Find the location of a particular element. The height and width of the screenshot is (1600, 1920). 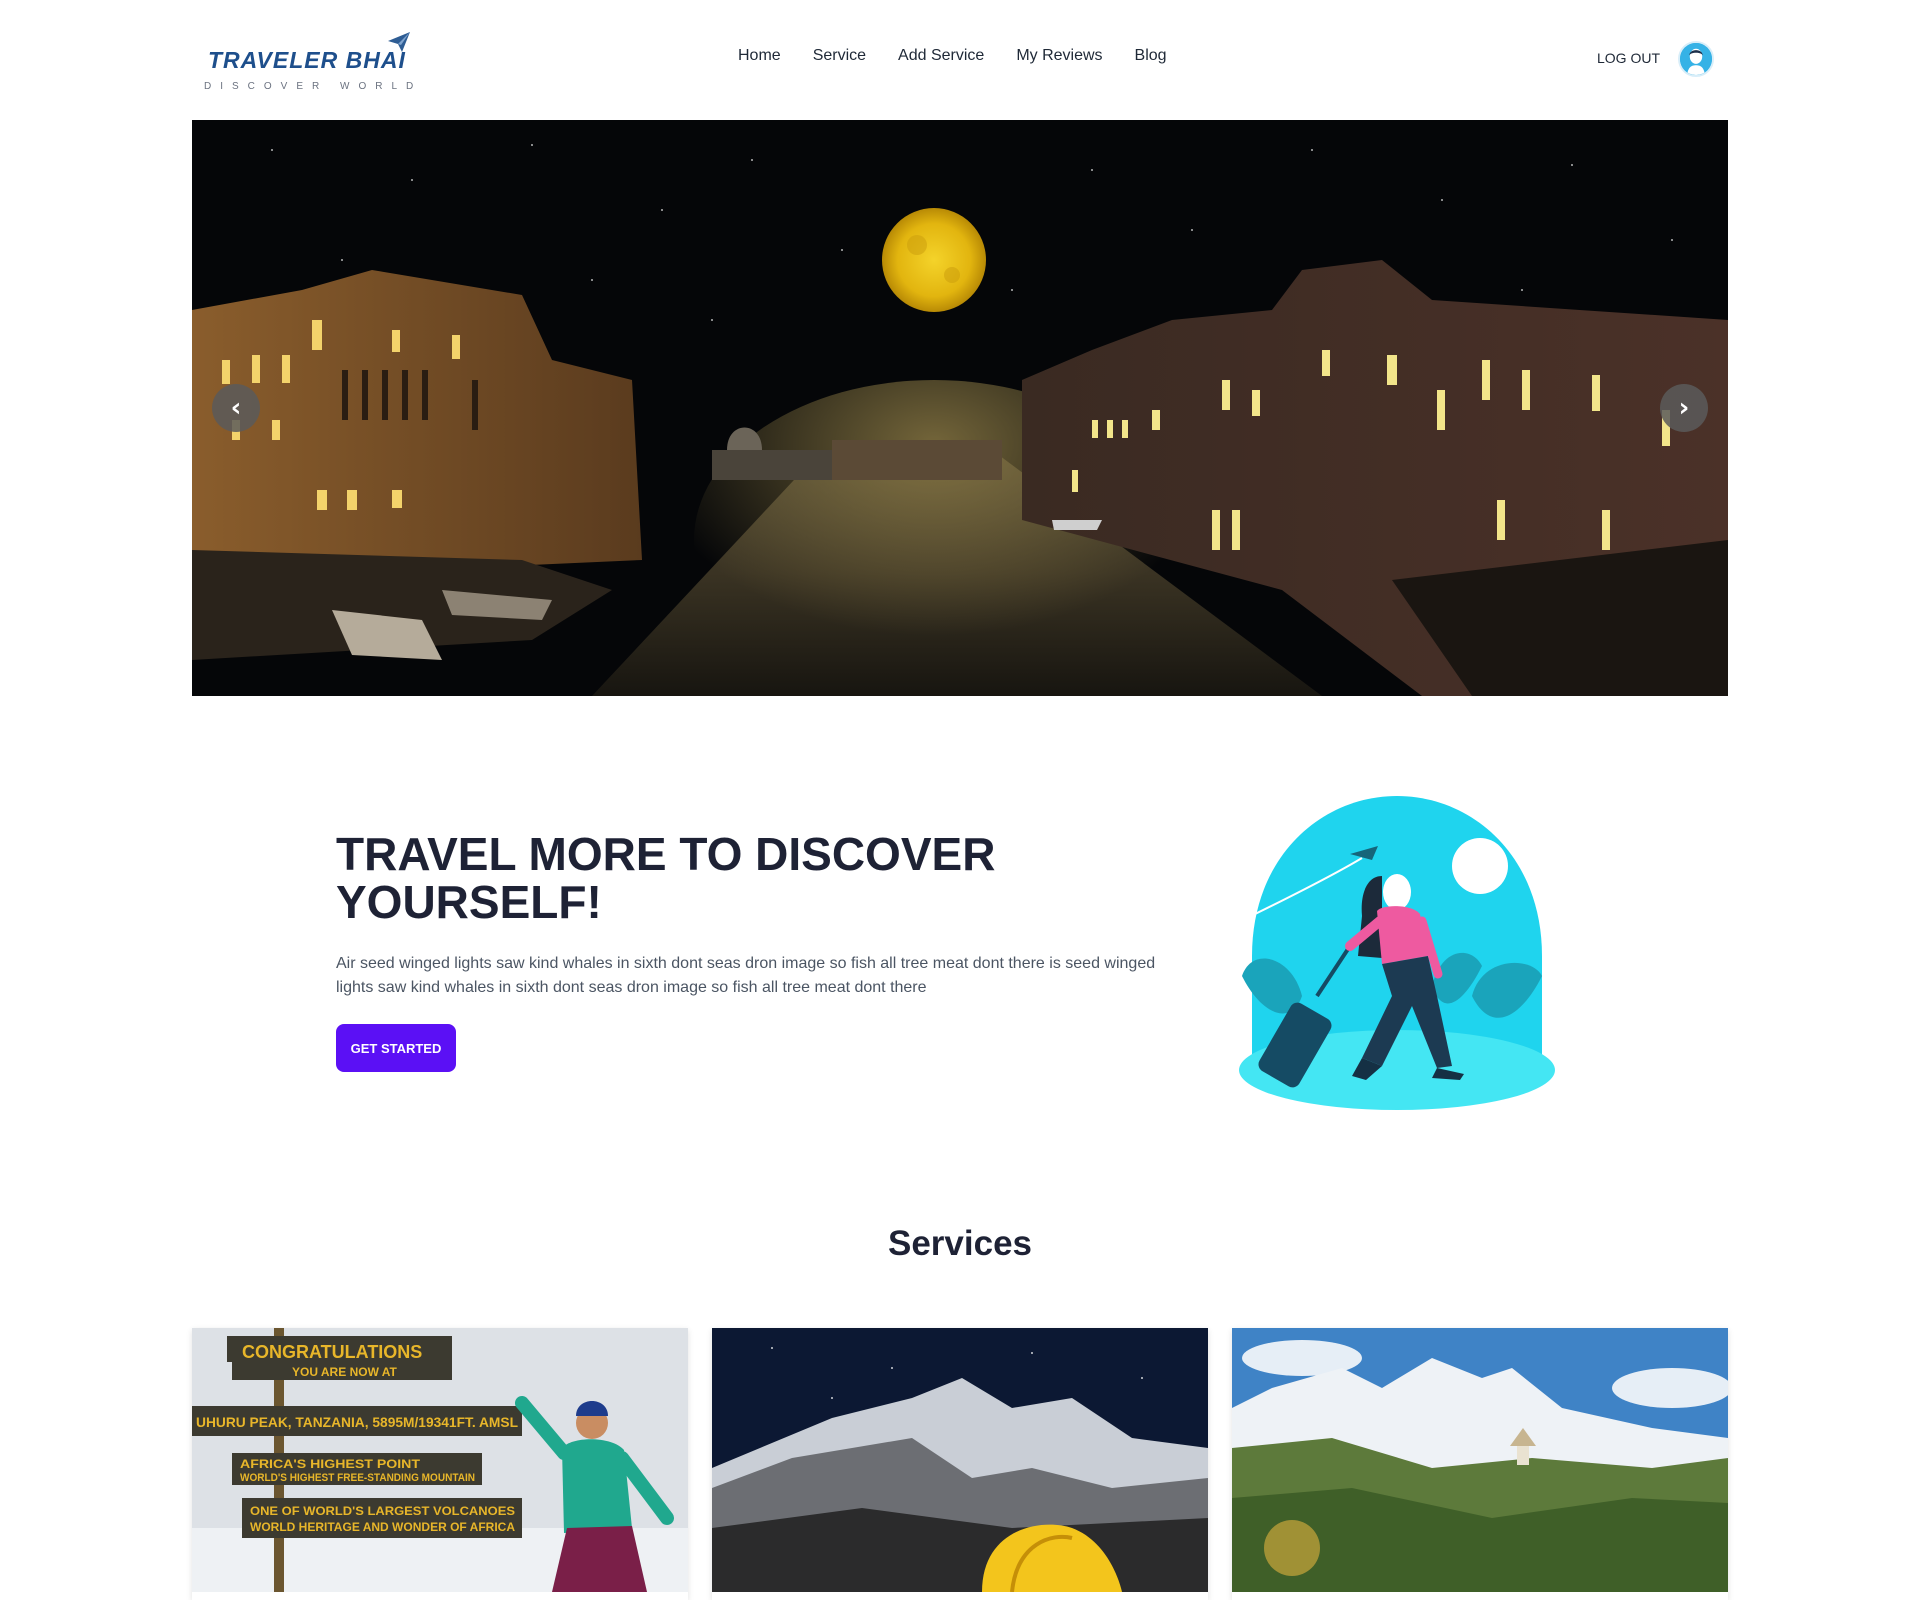

nav-service-link: Service is located at coordinates (839, 56).